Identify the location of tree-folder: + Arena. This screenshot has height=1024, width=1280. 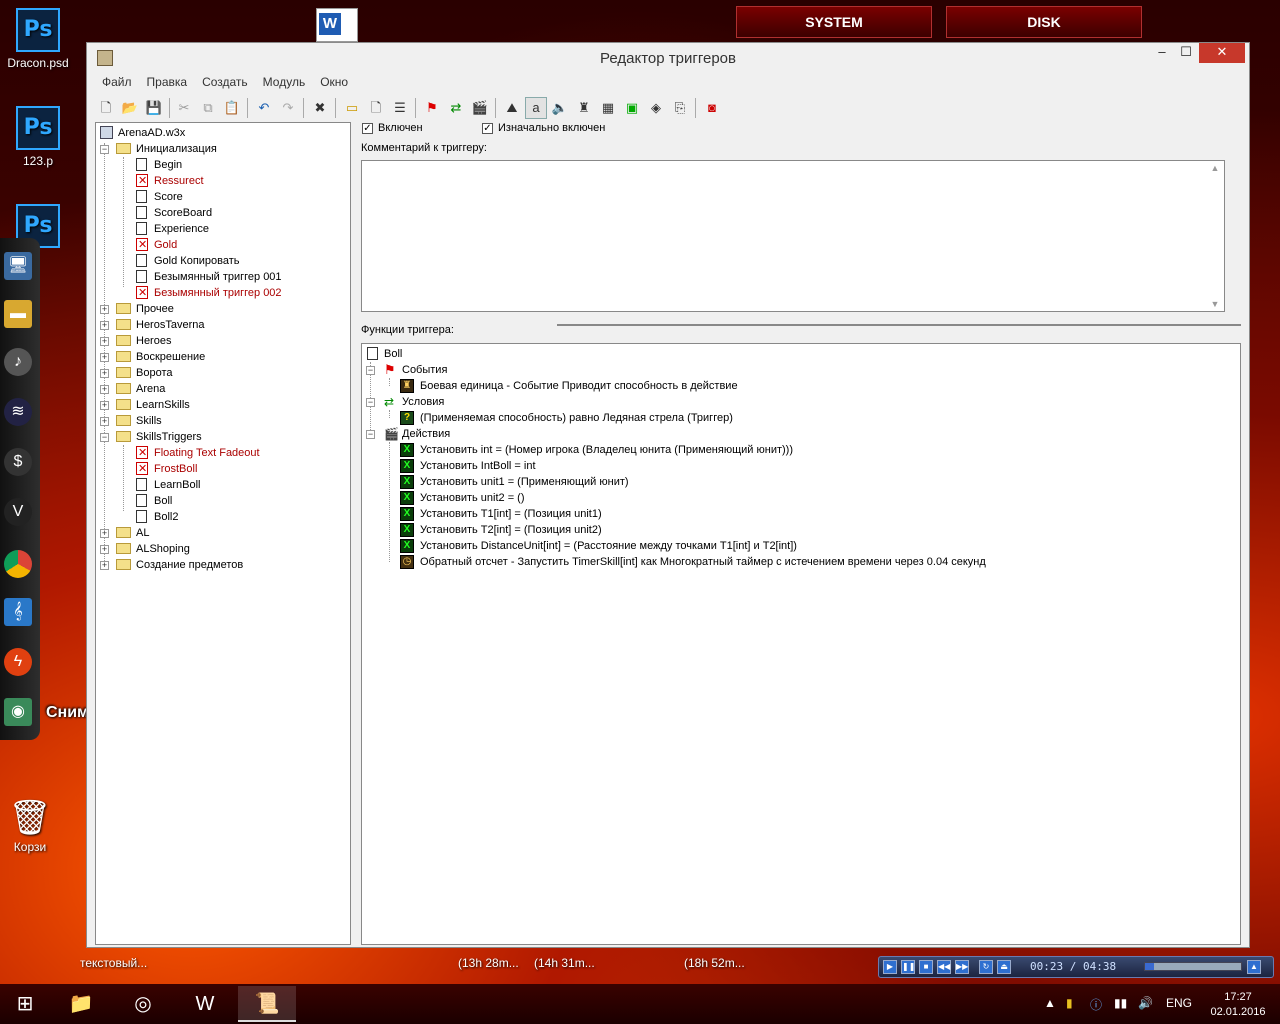
(216, 389).